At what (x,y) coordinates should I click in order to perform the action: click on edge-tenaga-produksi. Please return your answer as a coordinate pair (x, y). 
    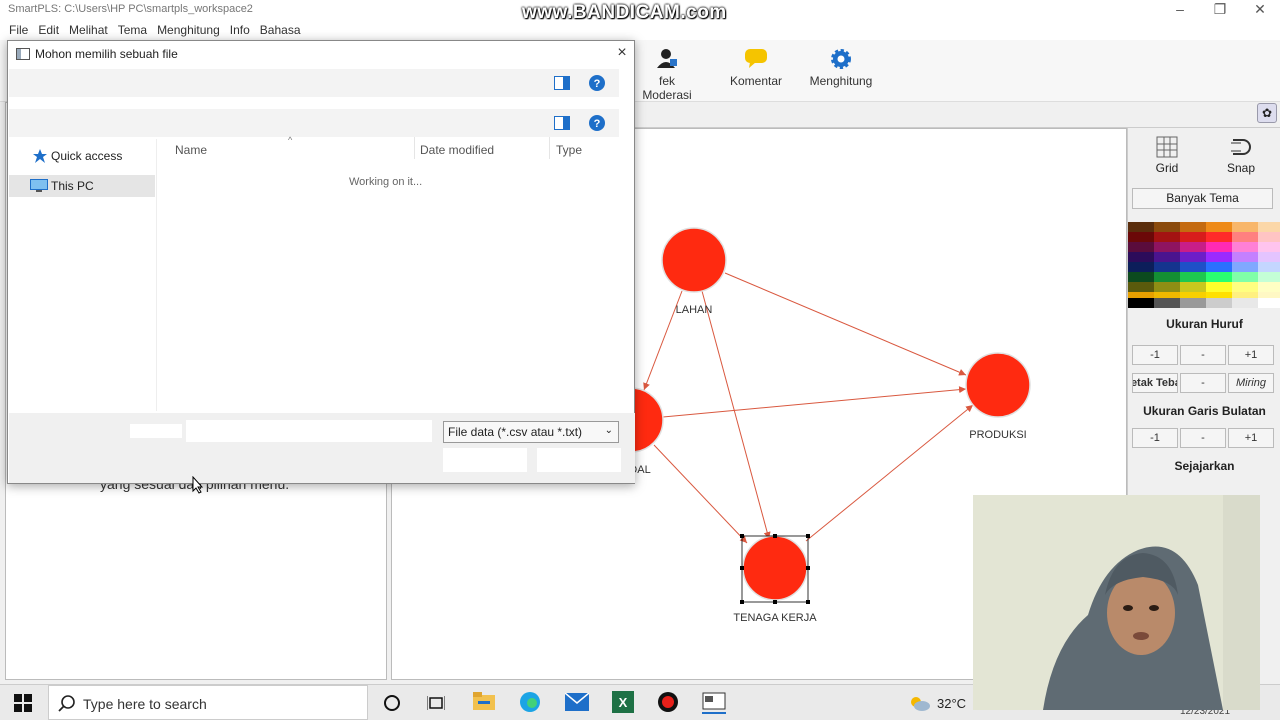
    Looking at the image, I should click on (889, 473).